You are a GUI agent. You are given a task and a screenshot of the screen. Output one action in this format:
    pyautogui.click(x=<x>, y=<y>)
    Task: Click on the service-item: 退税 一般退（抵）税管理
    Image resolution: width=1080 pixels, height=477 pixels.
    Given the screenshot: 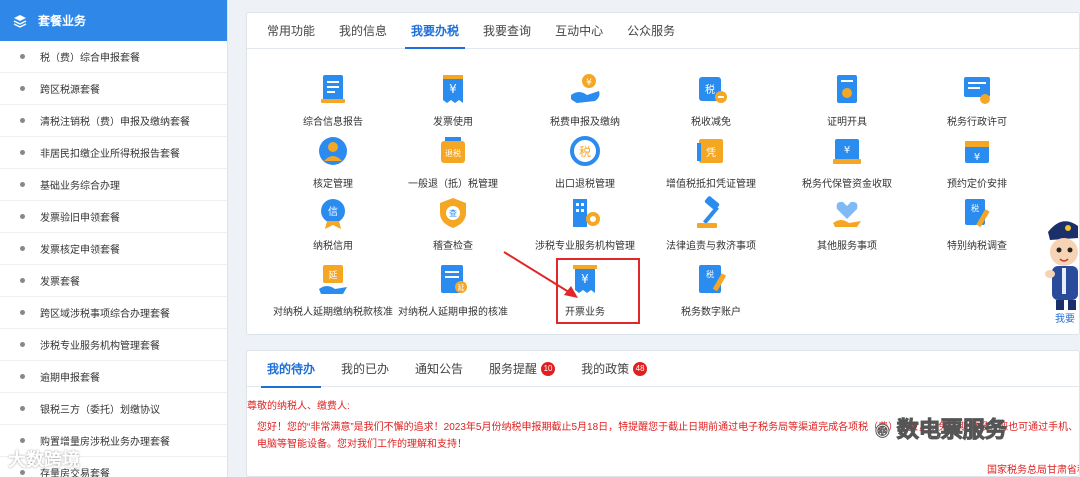 What is the action you would take?
    pyautogui.click(x=453, y=163)
    